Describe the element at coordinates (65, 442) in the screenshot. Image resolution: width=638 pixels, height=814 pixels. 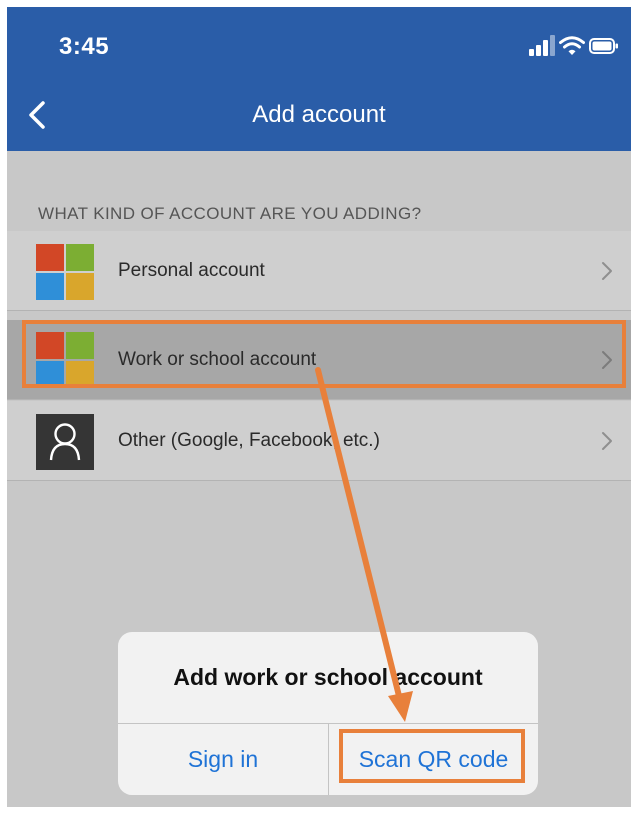
I see `user-icon` at that location.